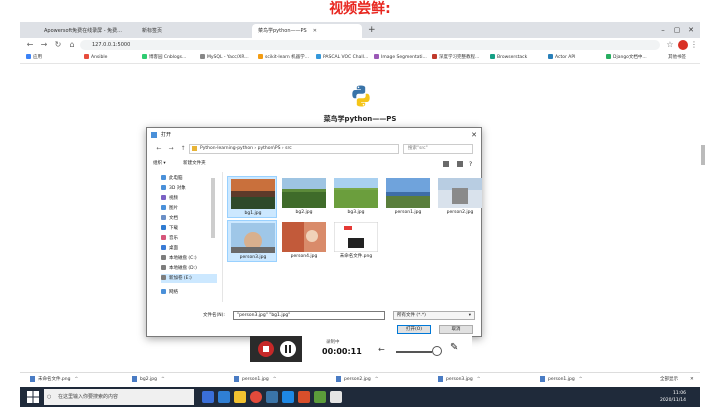  What do you see at coordinates (189, 278) in the screenshot?
I see `sidebar-item: 新加卷 (E:)` at bounding box center [189, 278].